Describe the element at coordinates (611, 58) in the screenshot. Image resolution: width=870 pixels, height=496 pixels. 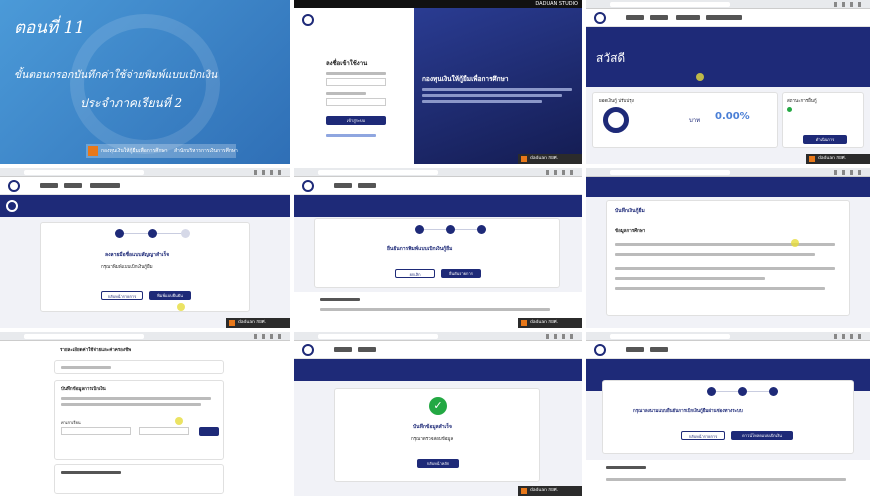
I see `greeting: สวัสดี` at that location.